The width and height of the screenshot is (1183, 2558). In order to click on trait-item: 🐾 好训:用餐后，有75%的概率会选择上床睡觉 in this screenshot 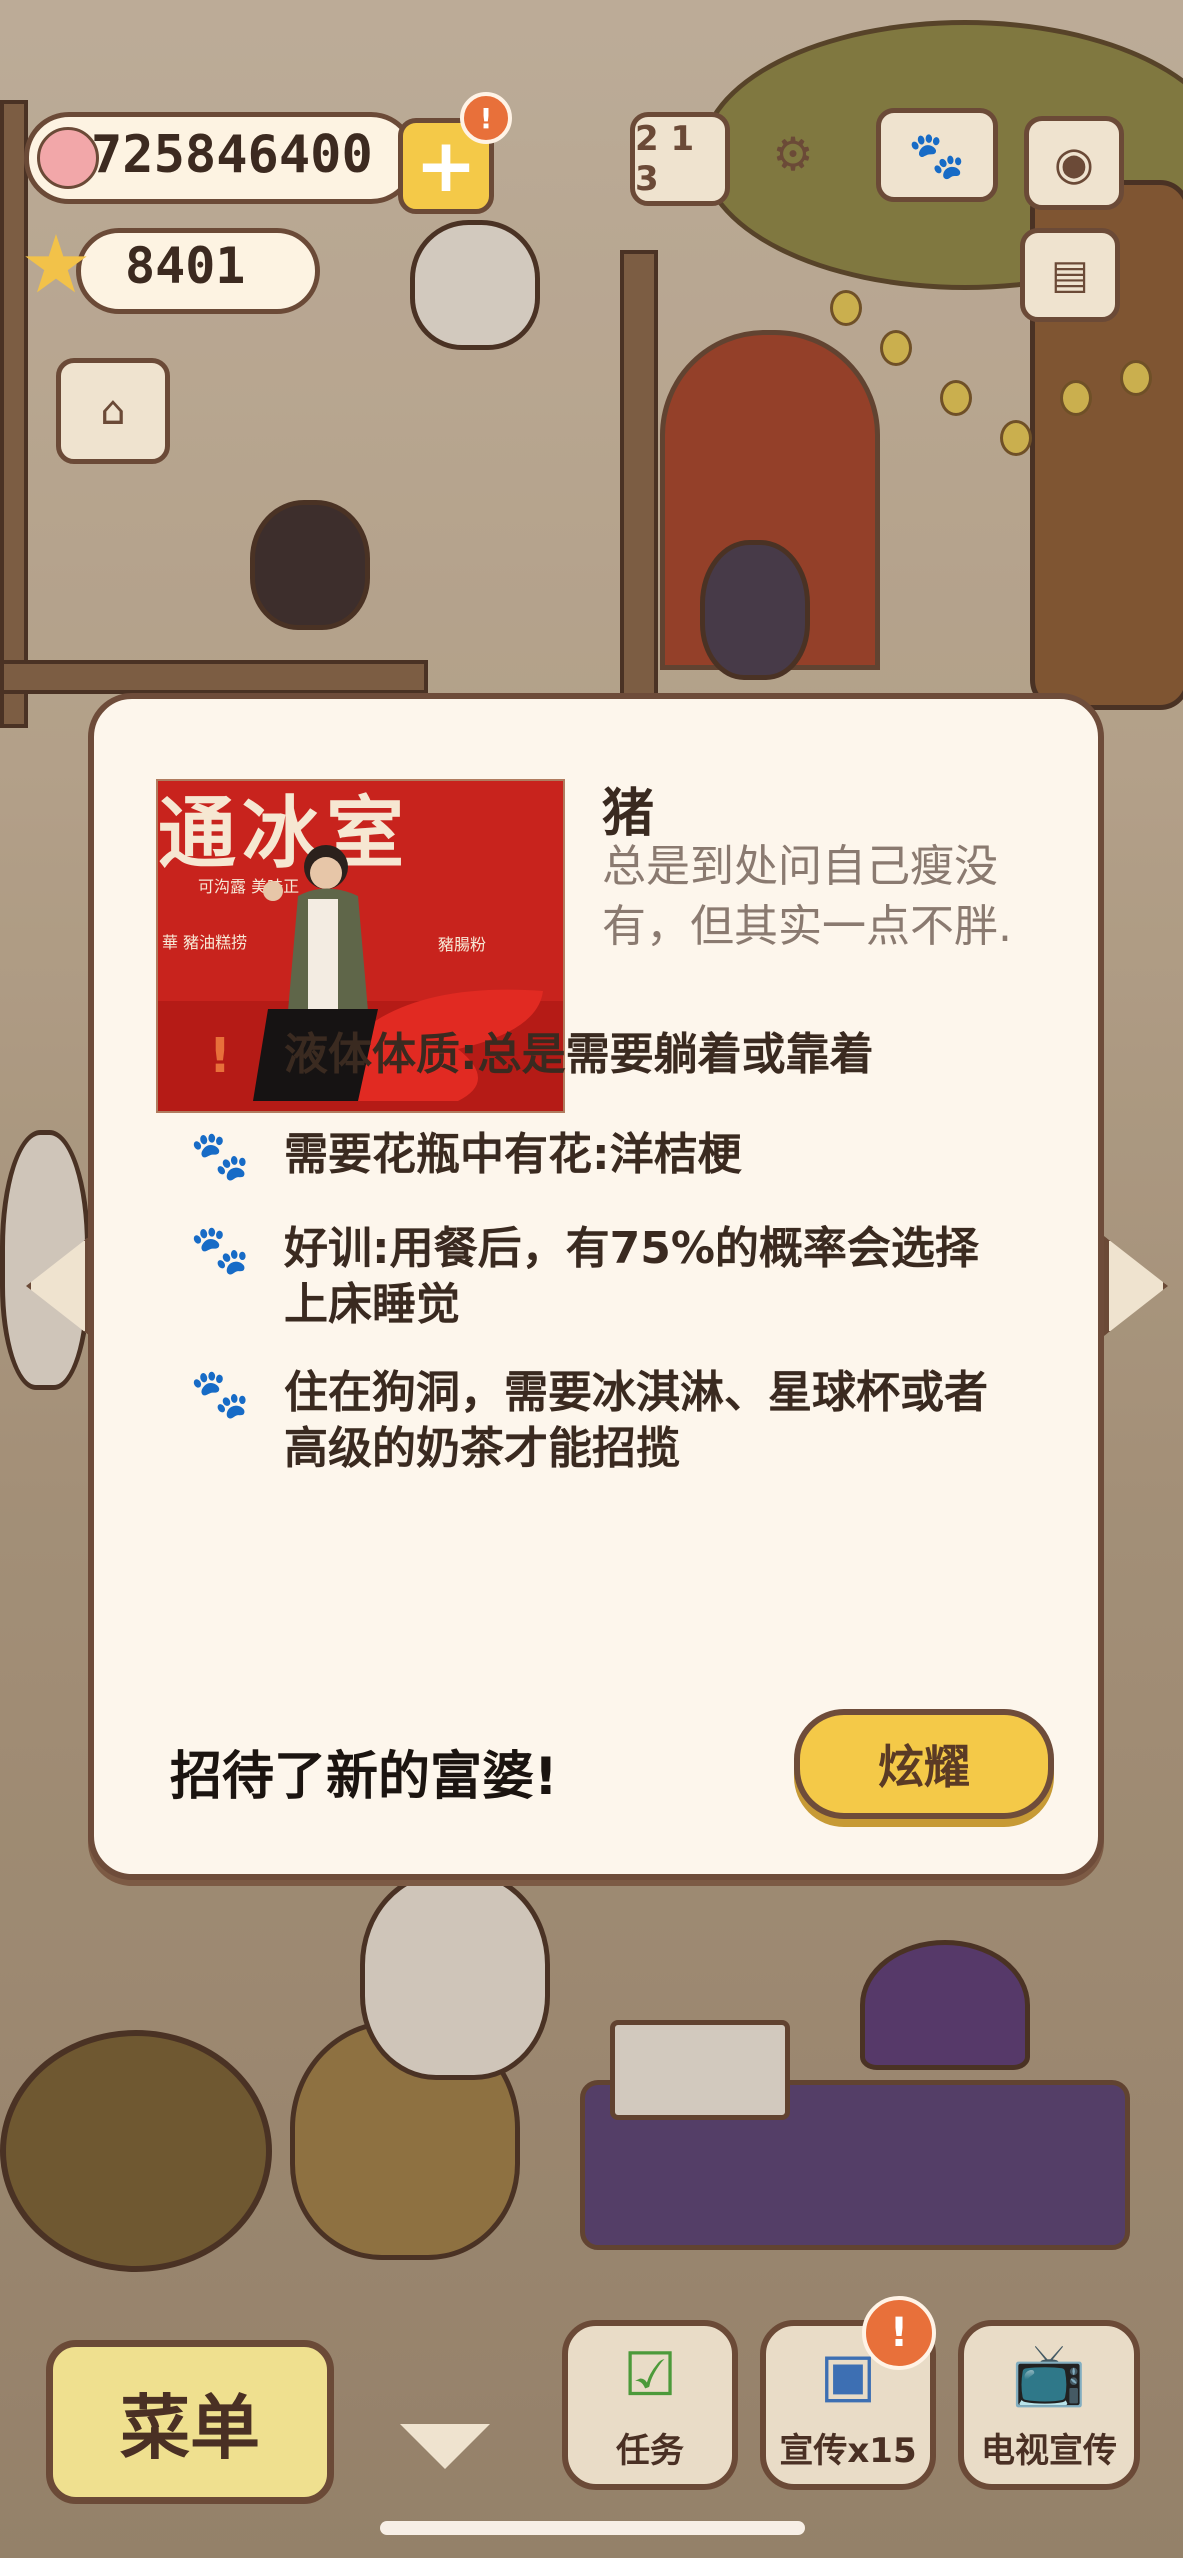, I will do `click(600, 1277)`.